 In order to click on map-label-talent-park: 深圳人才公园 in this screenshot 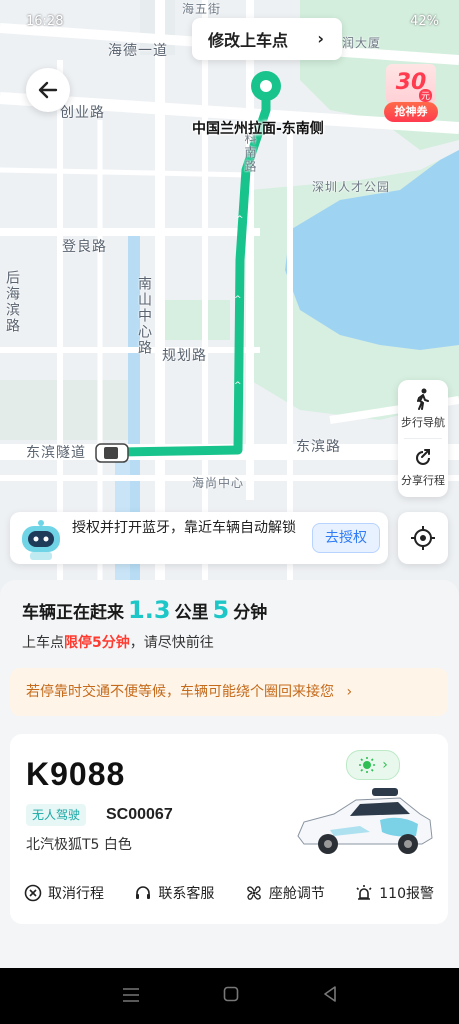, I will do `click(351, 187)`.